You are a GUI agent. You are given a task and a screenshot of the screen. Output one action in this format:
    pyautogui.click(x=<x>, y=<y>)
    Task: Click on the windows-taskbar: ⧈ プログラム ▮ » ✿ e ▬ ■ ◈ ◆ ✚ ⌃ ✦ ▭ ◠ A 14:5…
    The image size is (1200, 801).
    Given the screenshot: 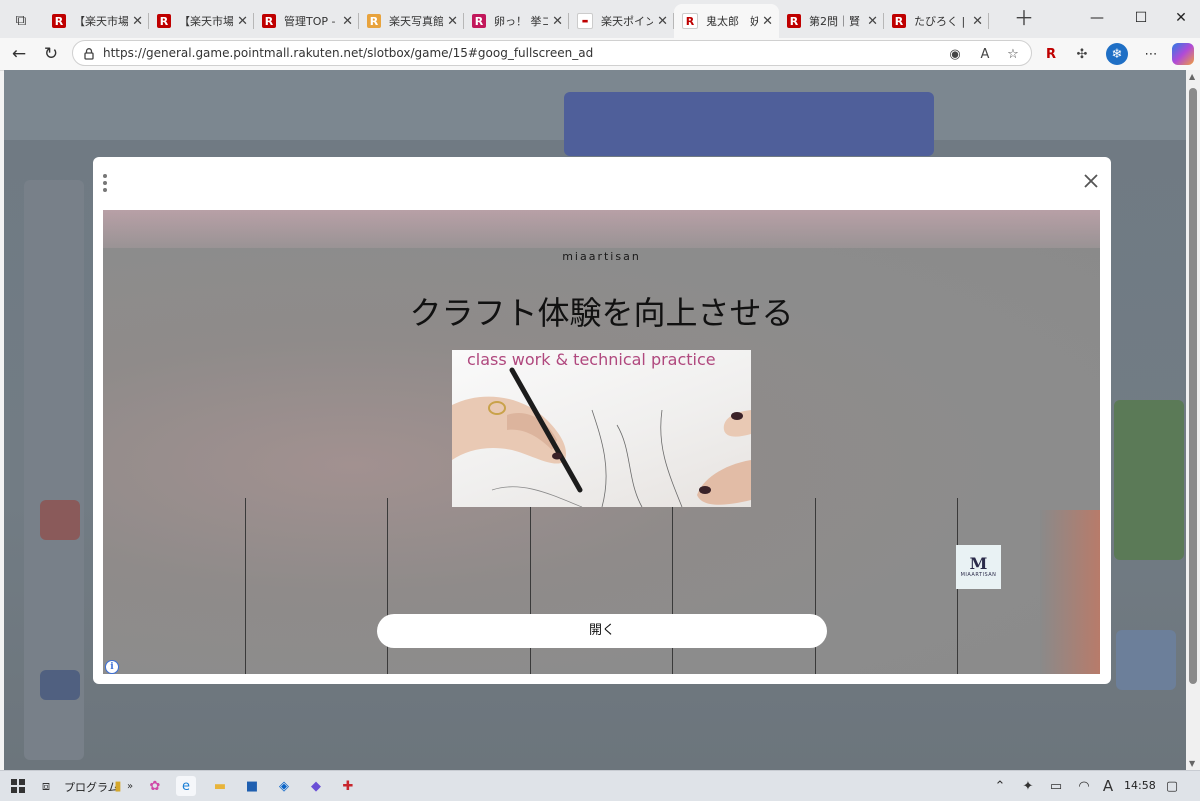 What is the action you would take?
    pyautogui.click(x=600, y=785)
    